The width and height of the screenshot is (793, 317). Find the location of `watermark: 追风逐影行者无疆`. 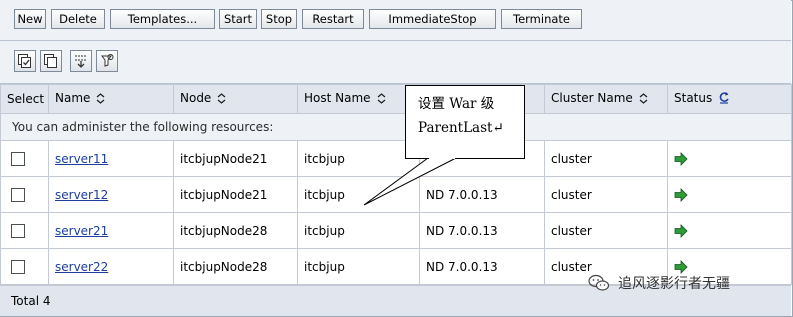

watermark: 追风逐影行者无疆 is located at coordinates (659, 283).